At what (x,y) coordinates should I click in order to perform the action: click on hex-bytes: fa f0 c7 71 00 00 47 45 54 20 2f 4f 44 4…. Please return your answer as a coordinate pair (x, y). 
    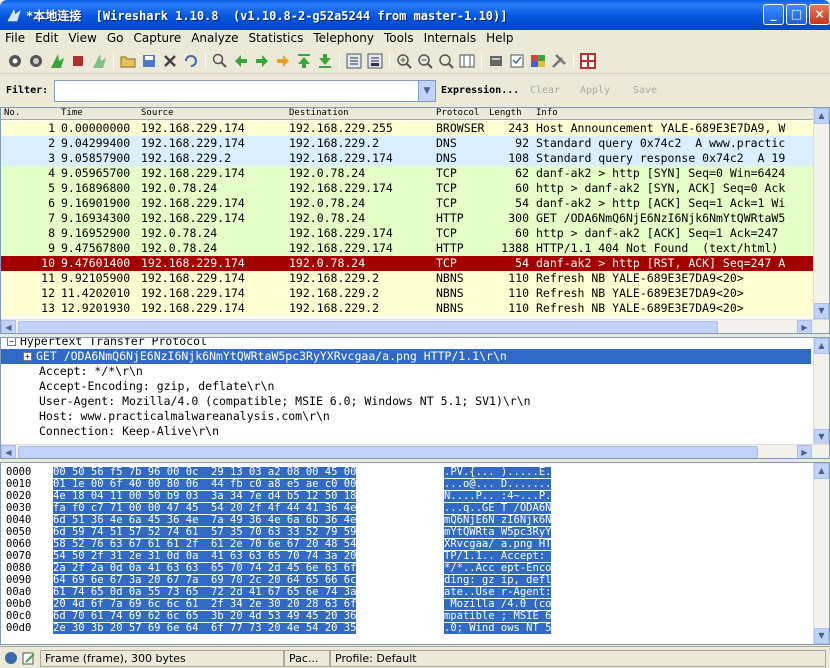
    Looking at the image, I should click on (205, 508).